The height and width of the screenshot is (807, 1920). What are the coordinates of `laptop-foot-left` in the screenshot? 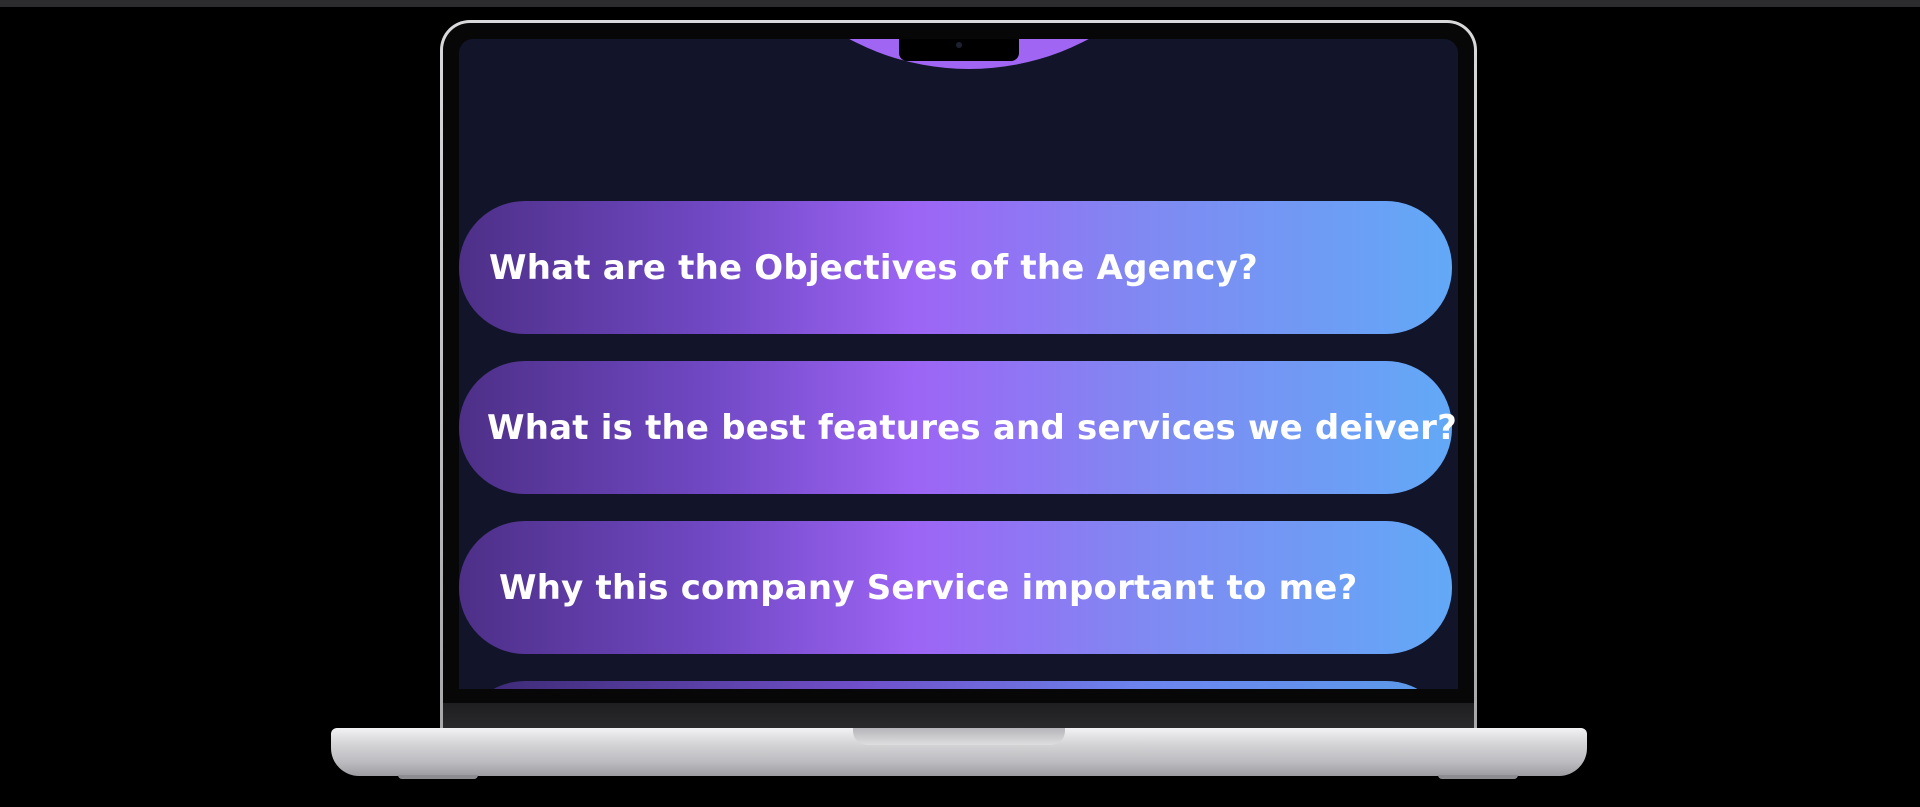 It's located at (438, 777).